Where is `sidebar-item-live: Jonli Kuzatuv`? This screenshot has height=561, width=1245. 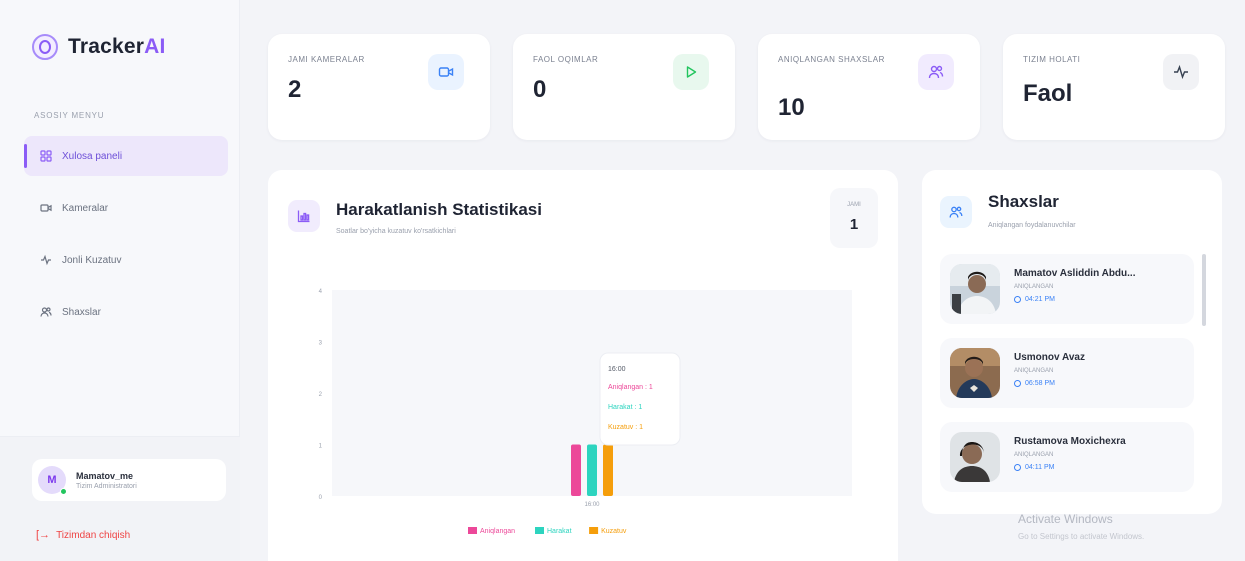
sidebar-item-live: Jonli Kuzatuv is located at coordinates (126, 260).